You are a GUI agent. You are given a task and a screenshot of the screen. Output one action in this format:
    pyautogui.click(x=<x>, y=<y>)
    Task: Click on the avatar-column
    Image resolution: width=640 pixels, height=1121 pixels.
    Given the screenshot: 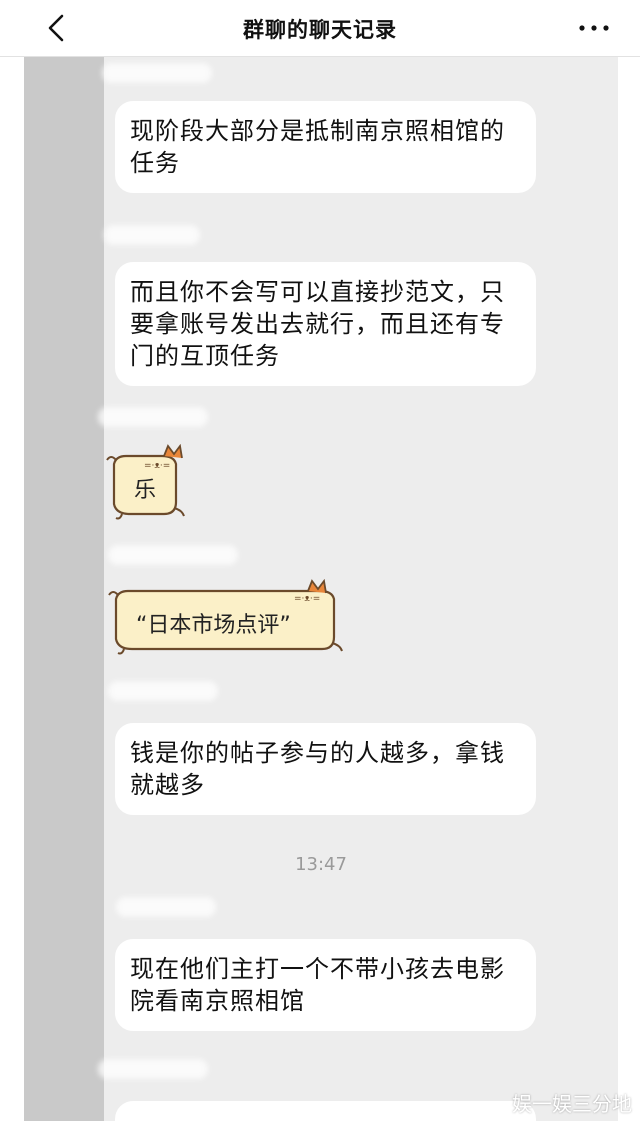 What is the action you would take?
    pyautogui.click(x=64, y=589)
    